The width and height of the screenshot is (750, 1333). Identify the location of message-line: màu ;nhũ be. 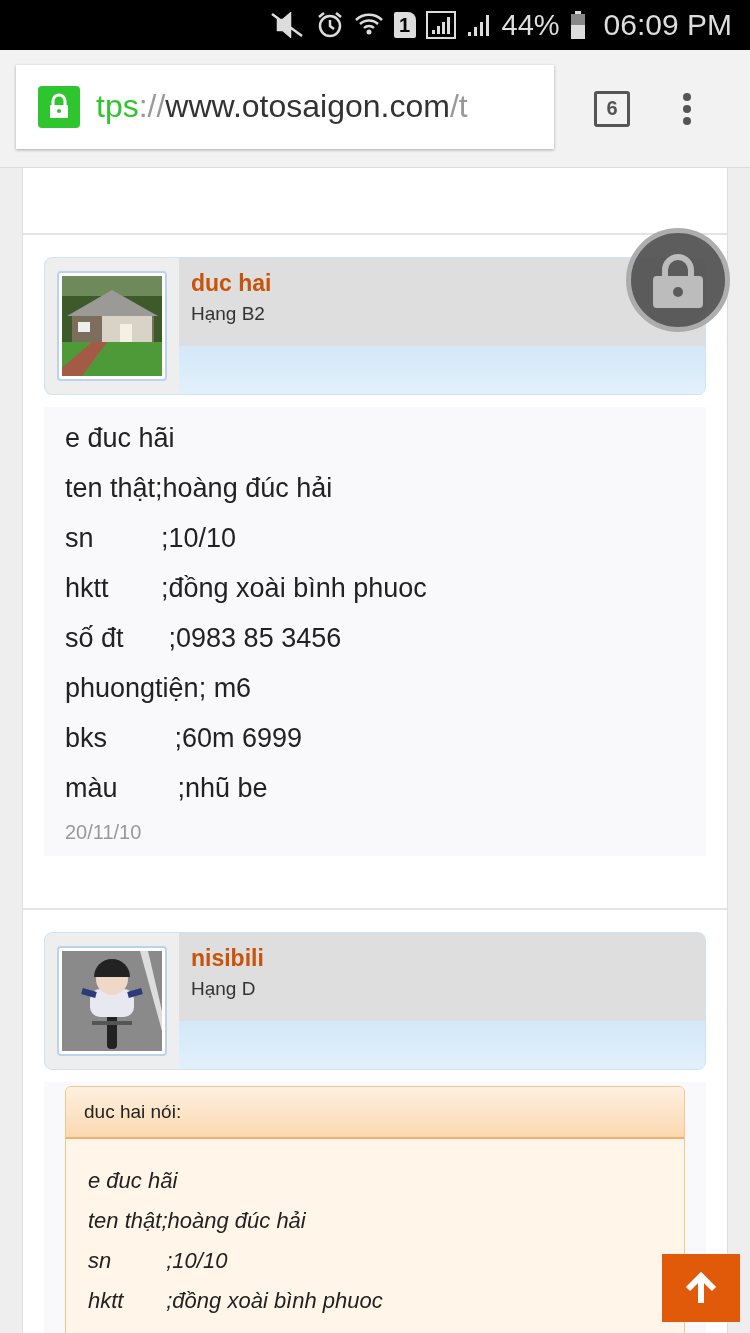
(166, 788).